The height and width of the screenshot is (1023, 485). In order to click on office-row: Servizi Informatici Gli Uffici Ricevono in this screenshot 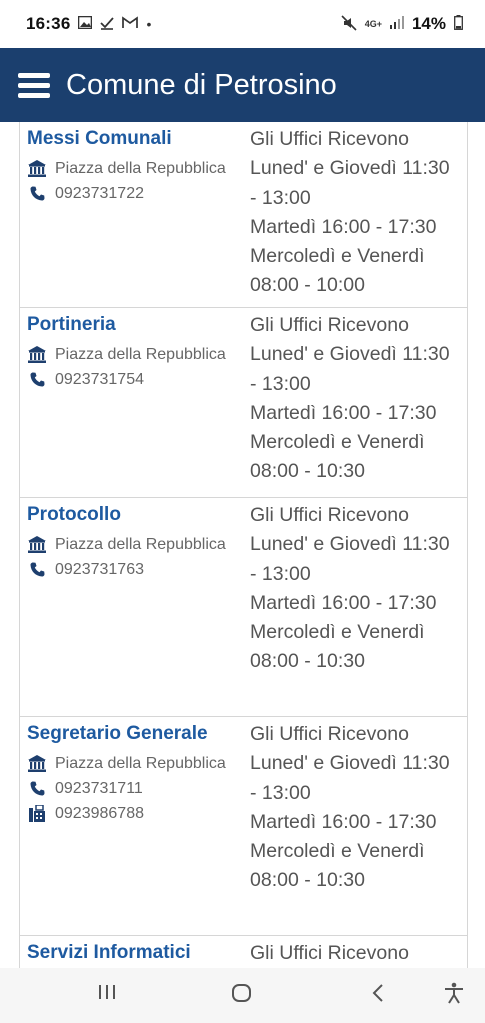, I will do `click(243, 952)`.